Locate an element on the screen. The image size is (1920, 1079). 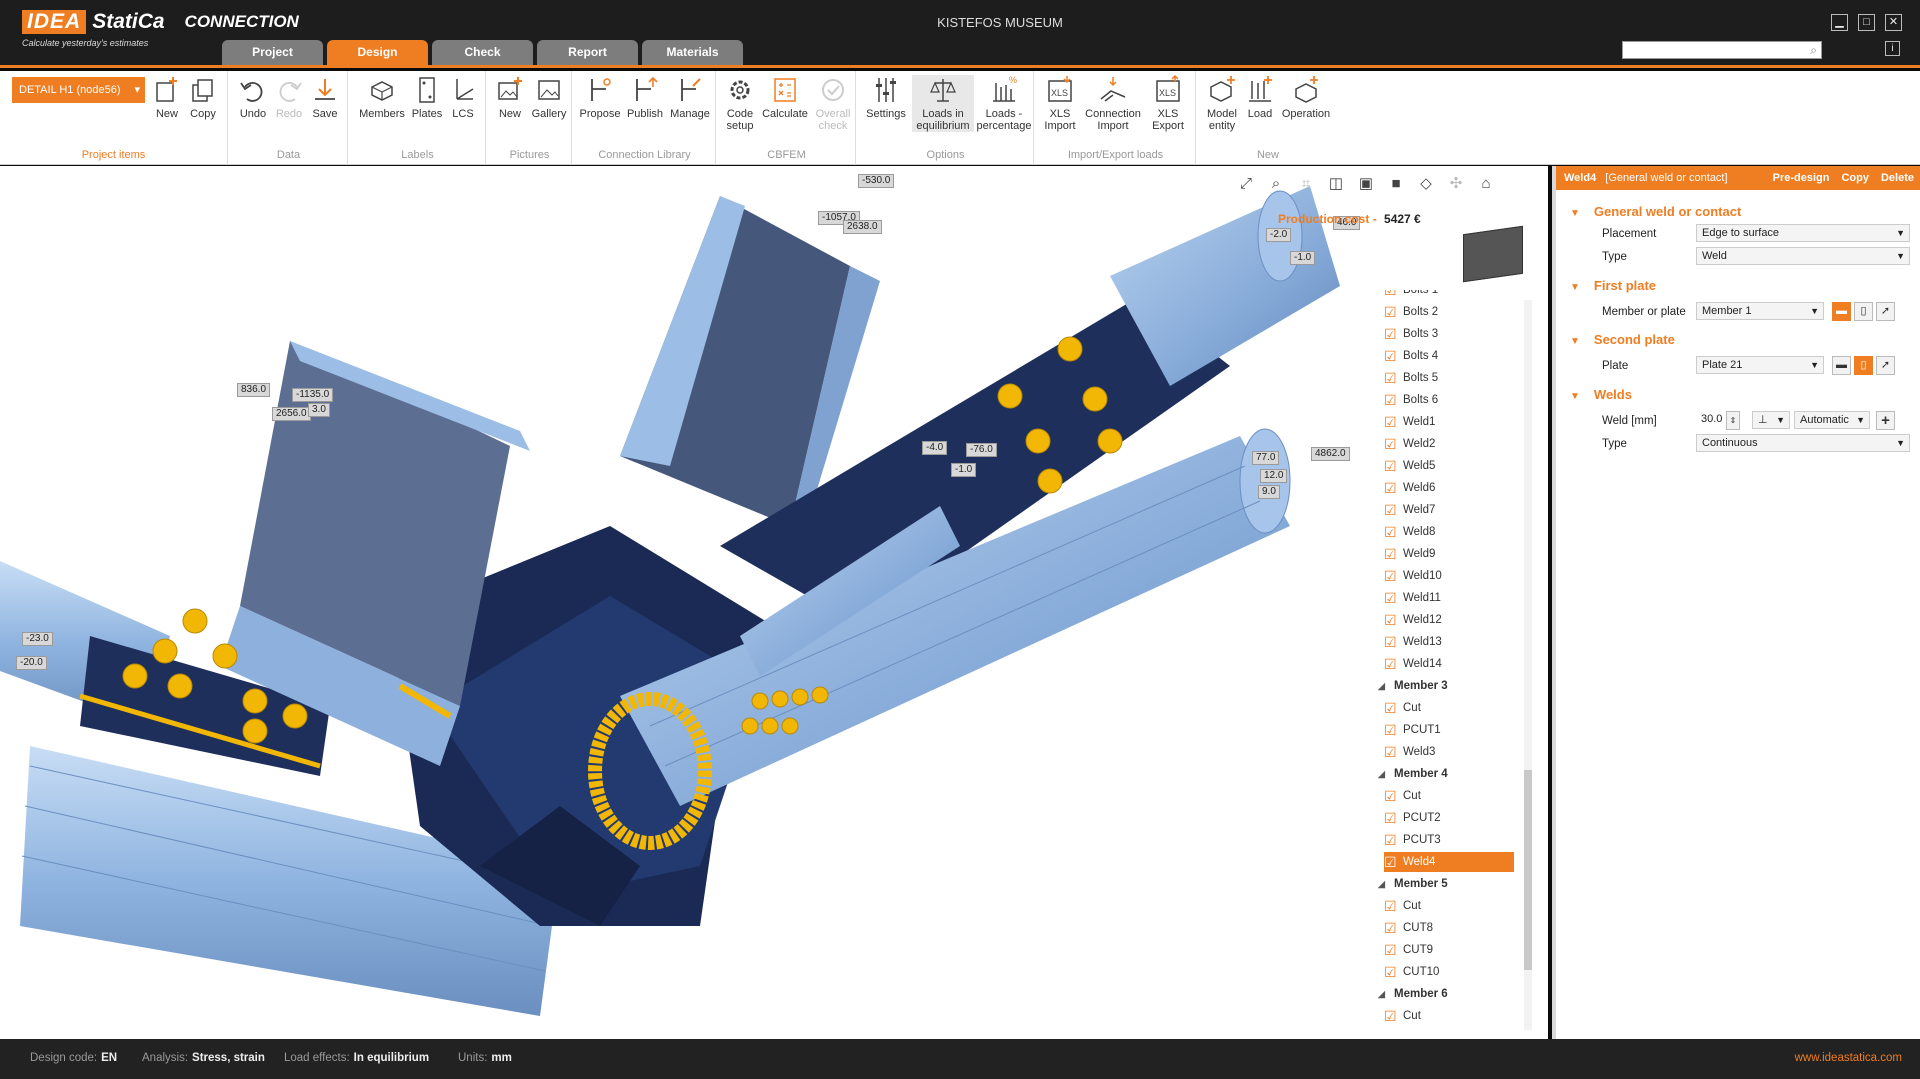
tree-item: ☑ PCUT3 is located at coordinates (1412, 840).